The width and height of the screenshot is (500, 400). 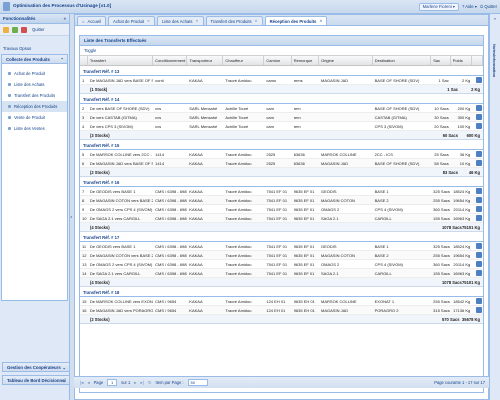 What do you see at coordinates (346, 60) in the screenshot?
I see `column-header: Origine` at bounding box center [346, 60].